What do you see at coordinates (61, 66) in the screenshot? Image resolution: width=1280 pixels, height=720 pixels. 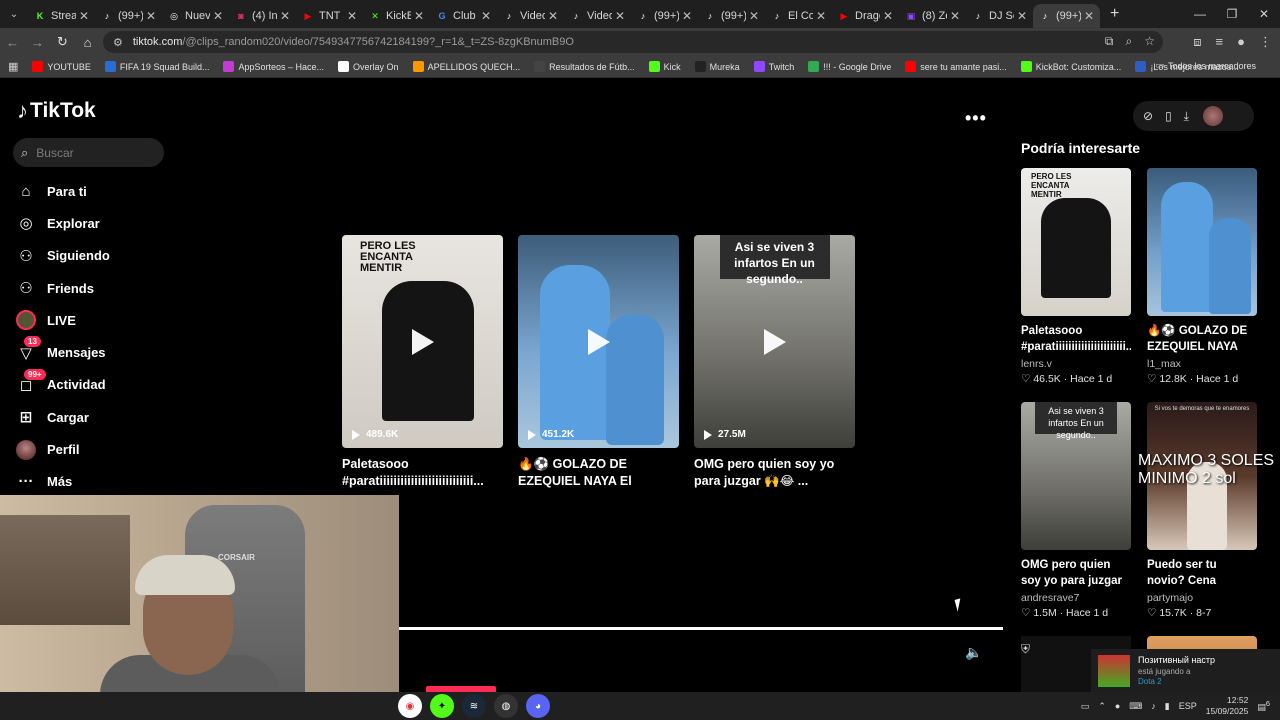 I see `bookmark-item: YOUTUBE` at bounding box center [61, 66].